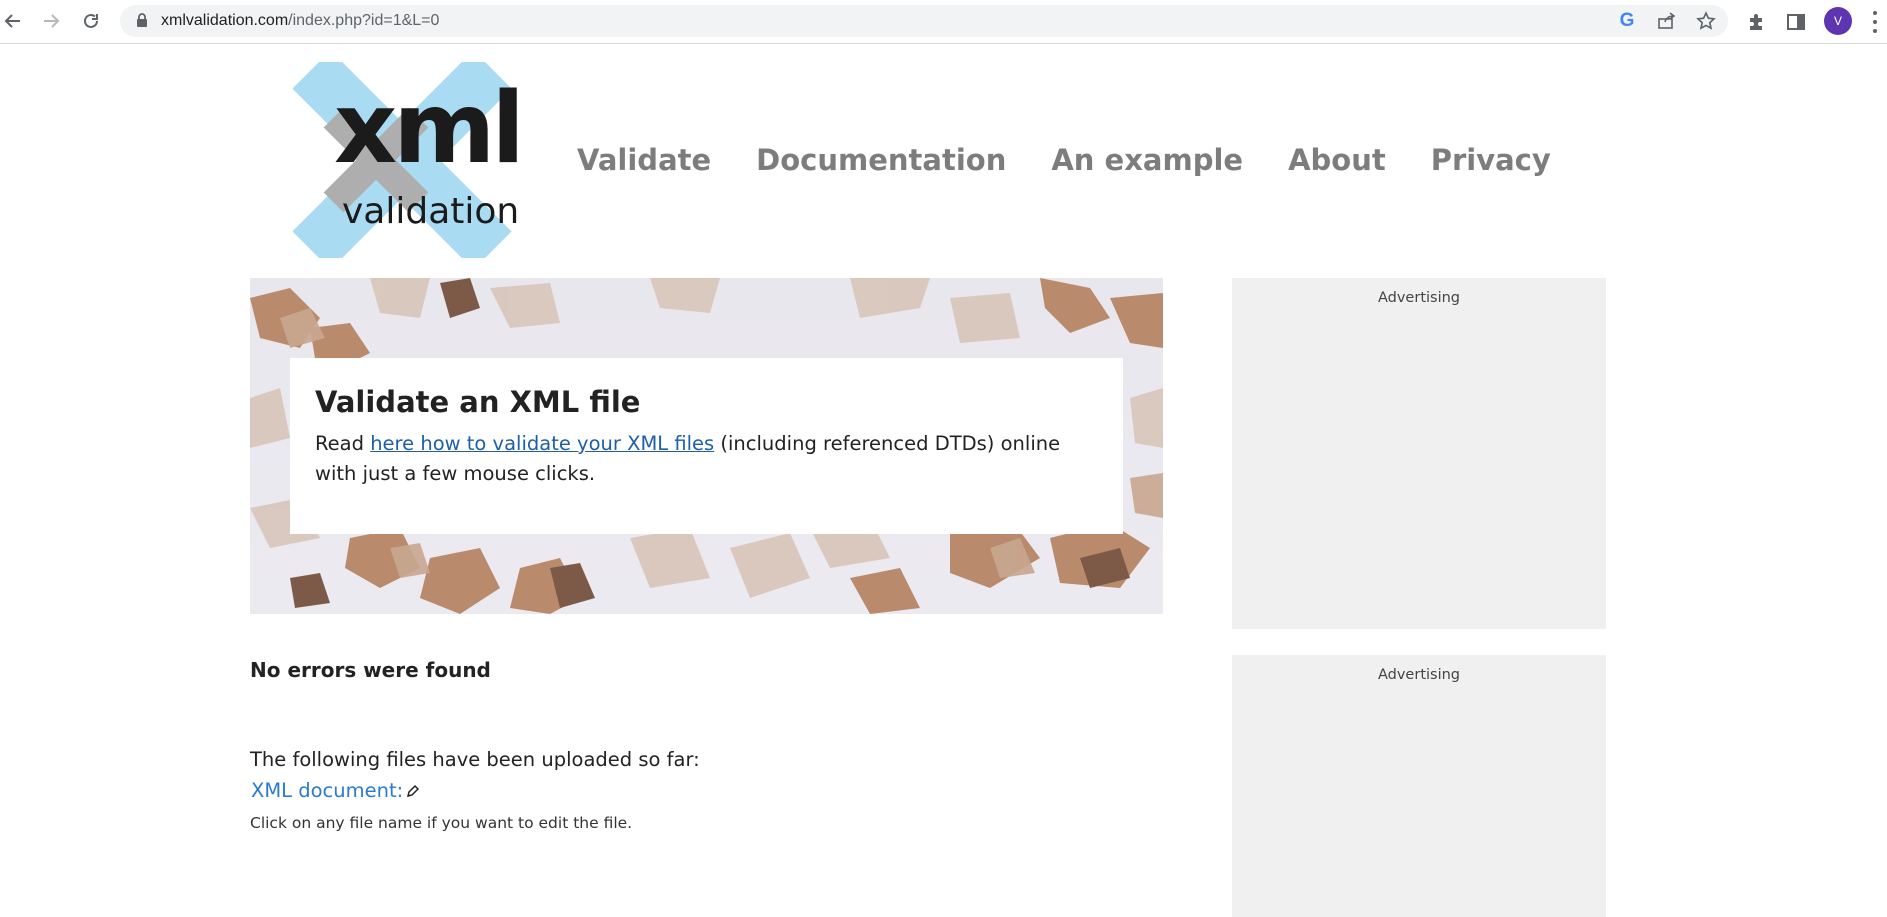  Describe the element at coordinates (91, 21) in the screenshot. I see `reload-icon` at that location.